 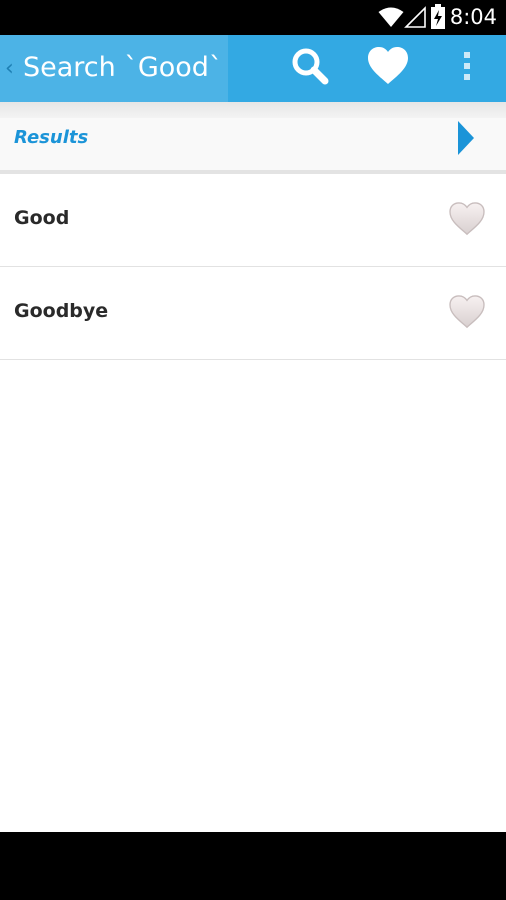 What do you see at coordinates (42, 218) in the screenshot?
I see `result-word: Good` at bounding box center [42, 218].